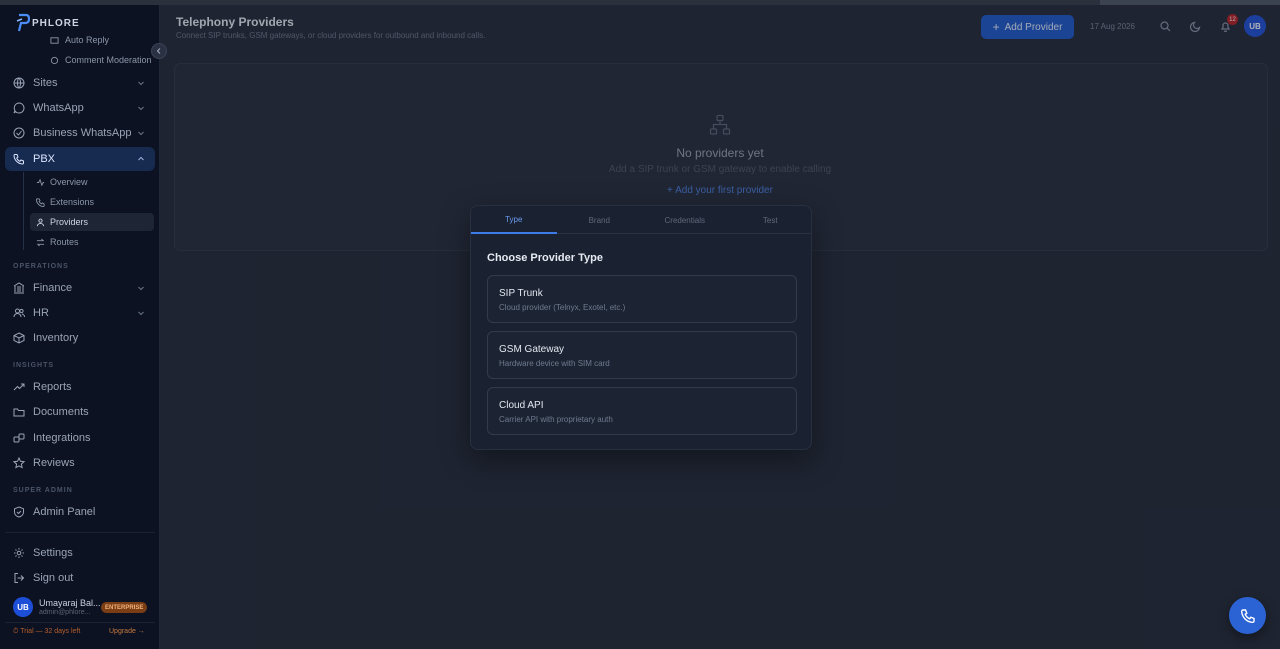 Image resolution: width=1280 pixels, height=649 pixels. Describe the element at coordinates (19, 438) in the screenshot. I see `link-icon` at that location.